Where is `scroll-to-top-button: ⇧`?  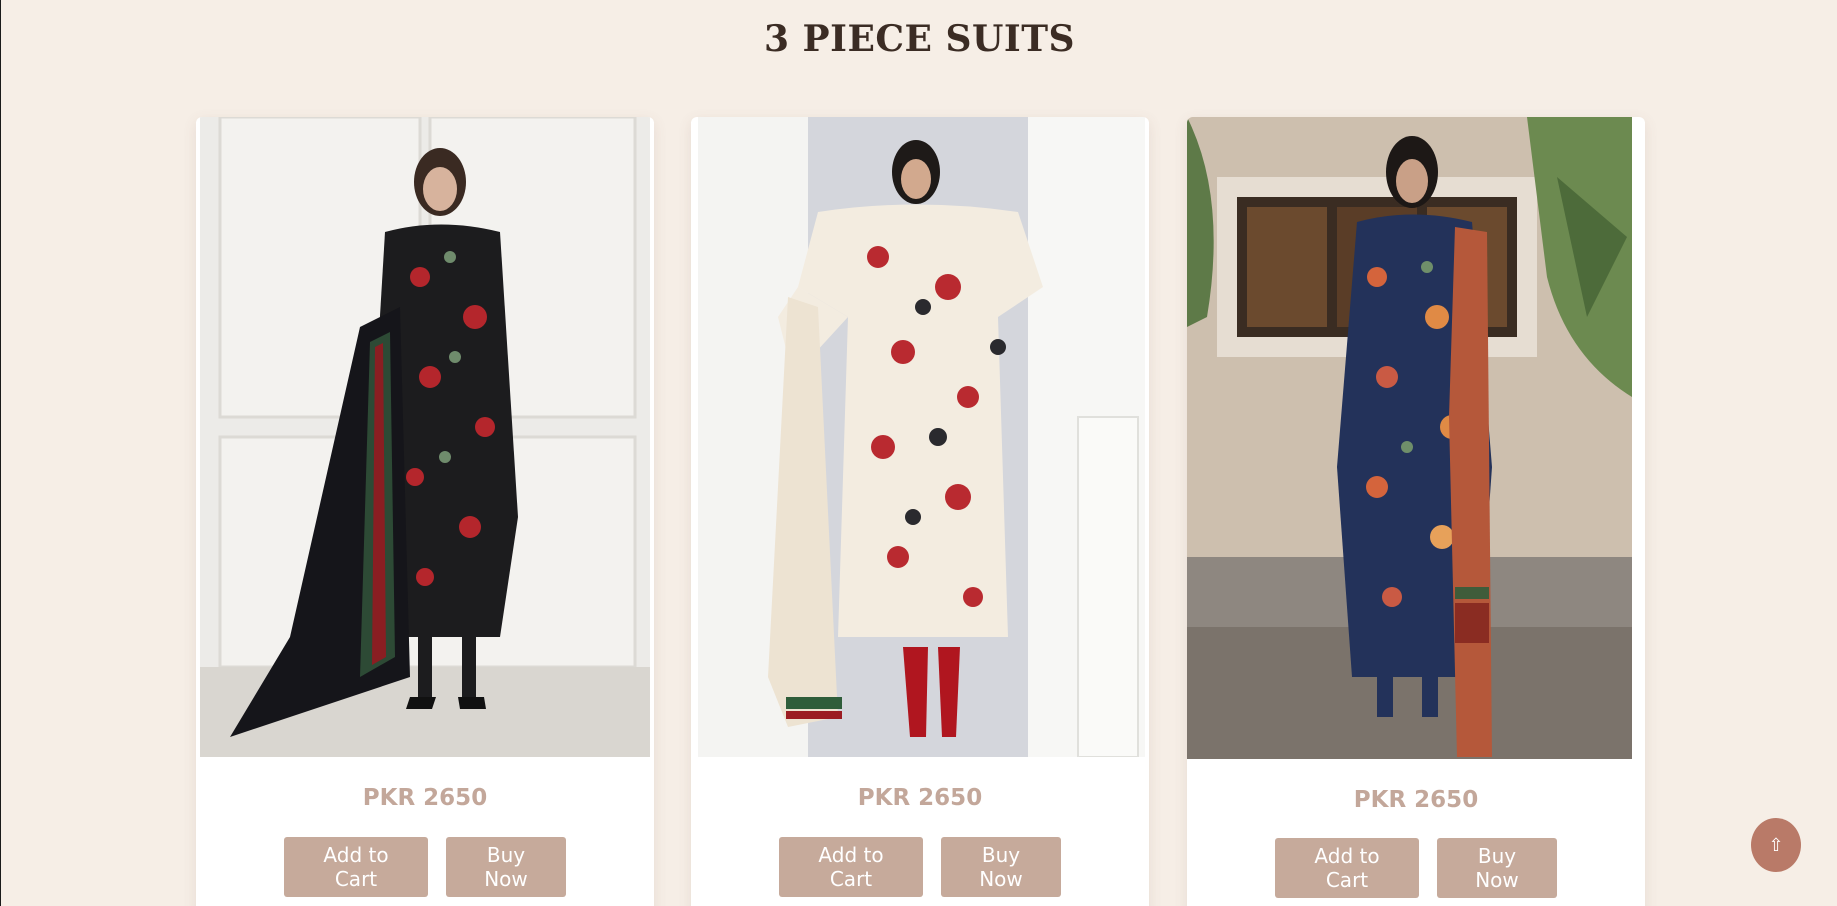 scroll-to-top-button: ⇧ is located at coordinates (1776, 845).